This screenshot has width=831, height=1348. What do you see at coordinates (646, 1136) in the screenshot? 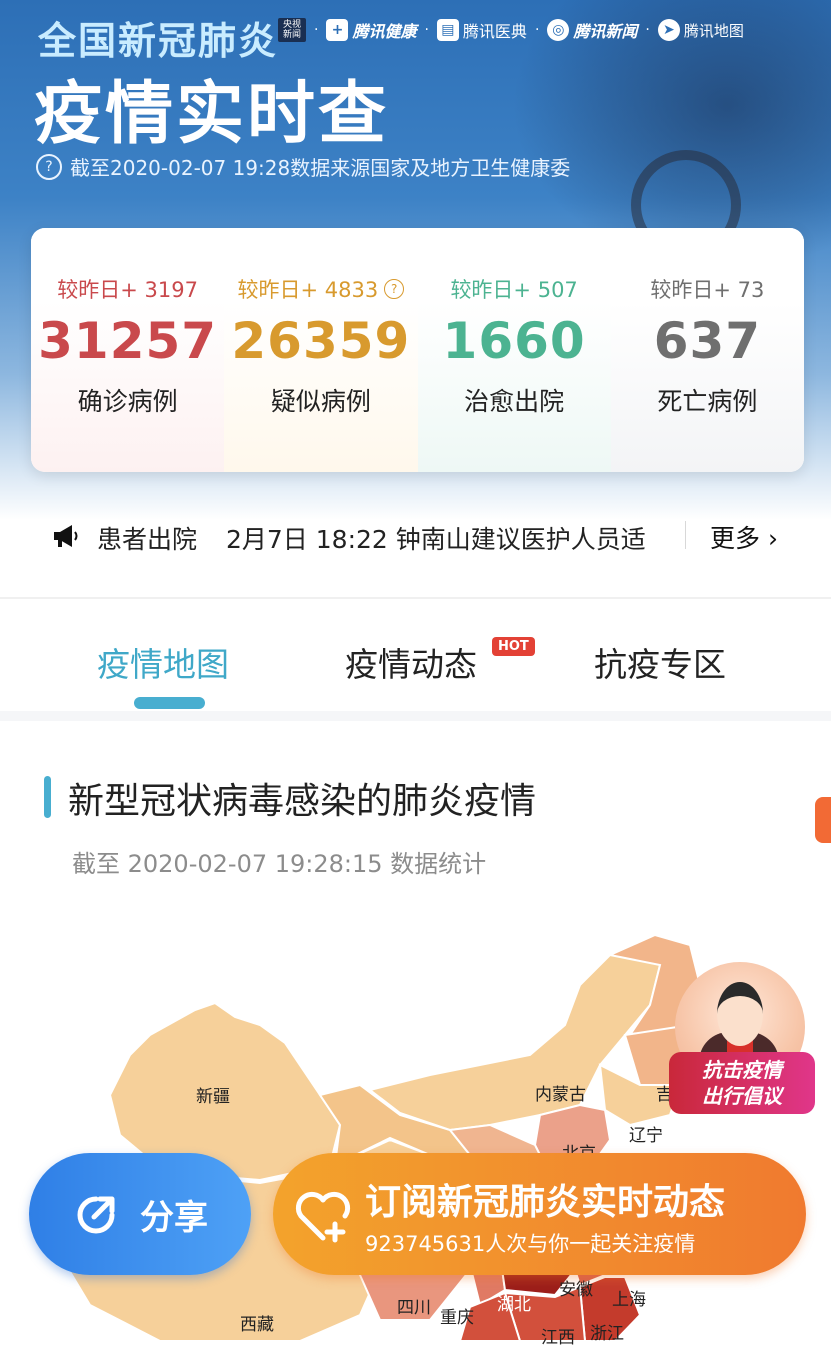
I see `map-label-liaoning: 辽宁` at bounding box center [646, 1136].